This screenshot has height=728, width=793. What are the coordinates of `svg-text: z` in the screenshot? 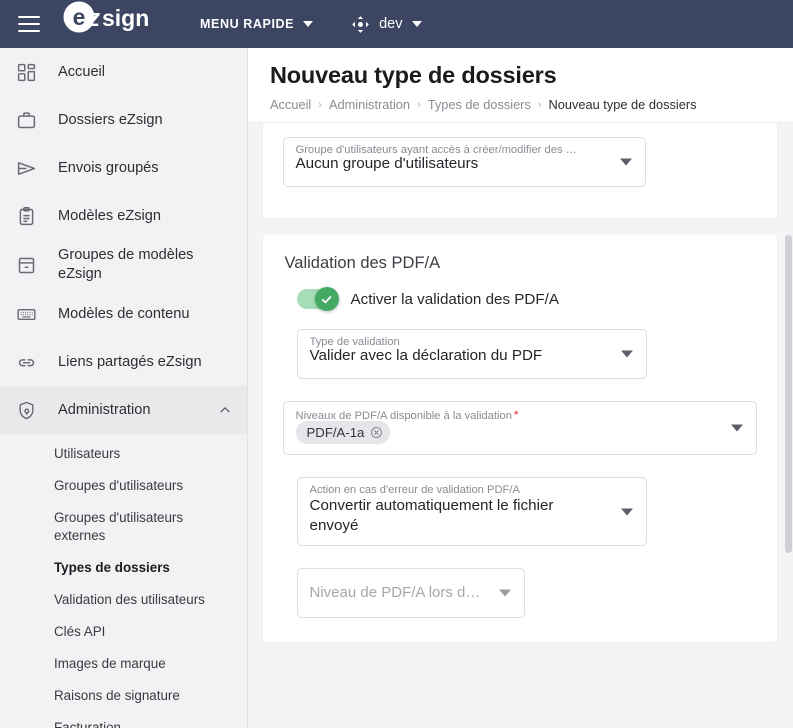 It's located at (93, 18).